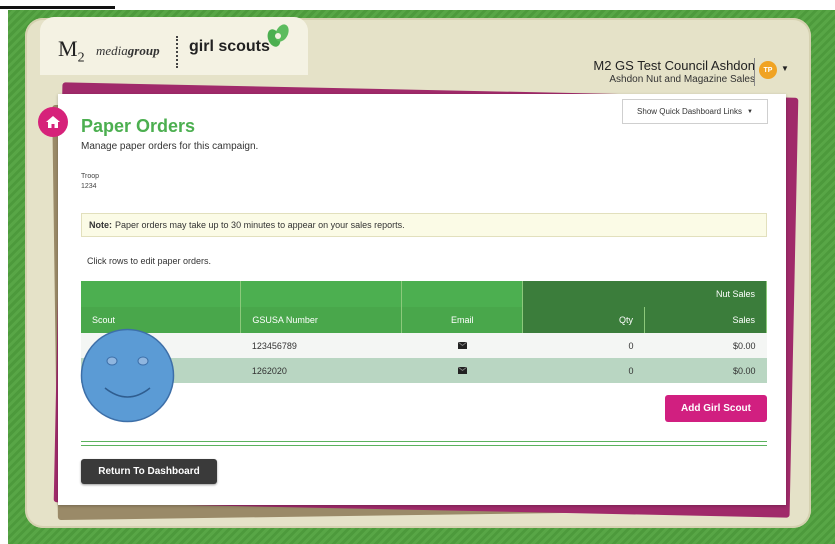  I want to click on table-row: 1262020 0 $0.00, so click(424, 370).